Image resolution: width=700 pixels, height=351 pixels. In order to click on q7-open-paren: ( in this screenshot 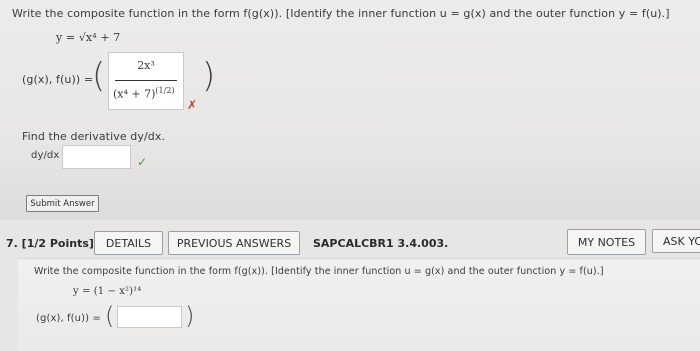, I will do `click(110, 316)`.